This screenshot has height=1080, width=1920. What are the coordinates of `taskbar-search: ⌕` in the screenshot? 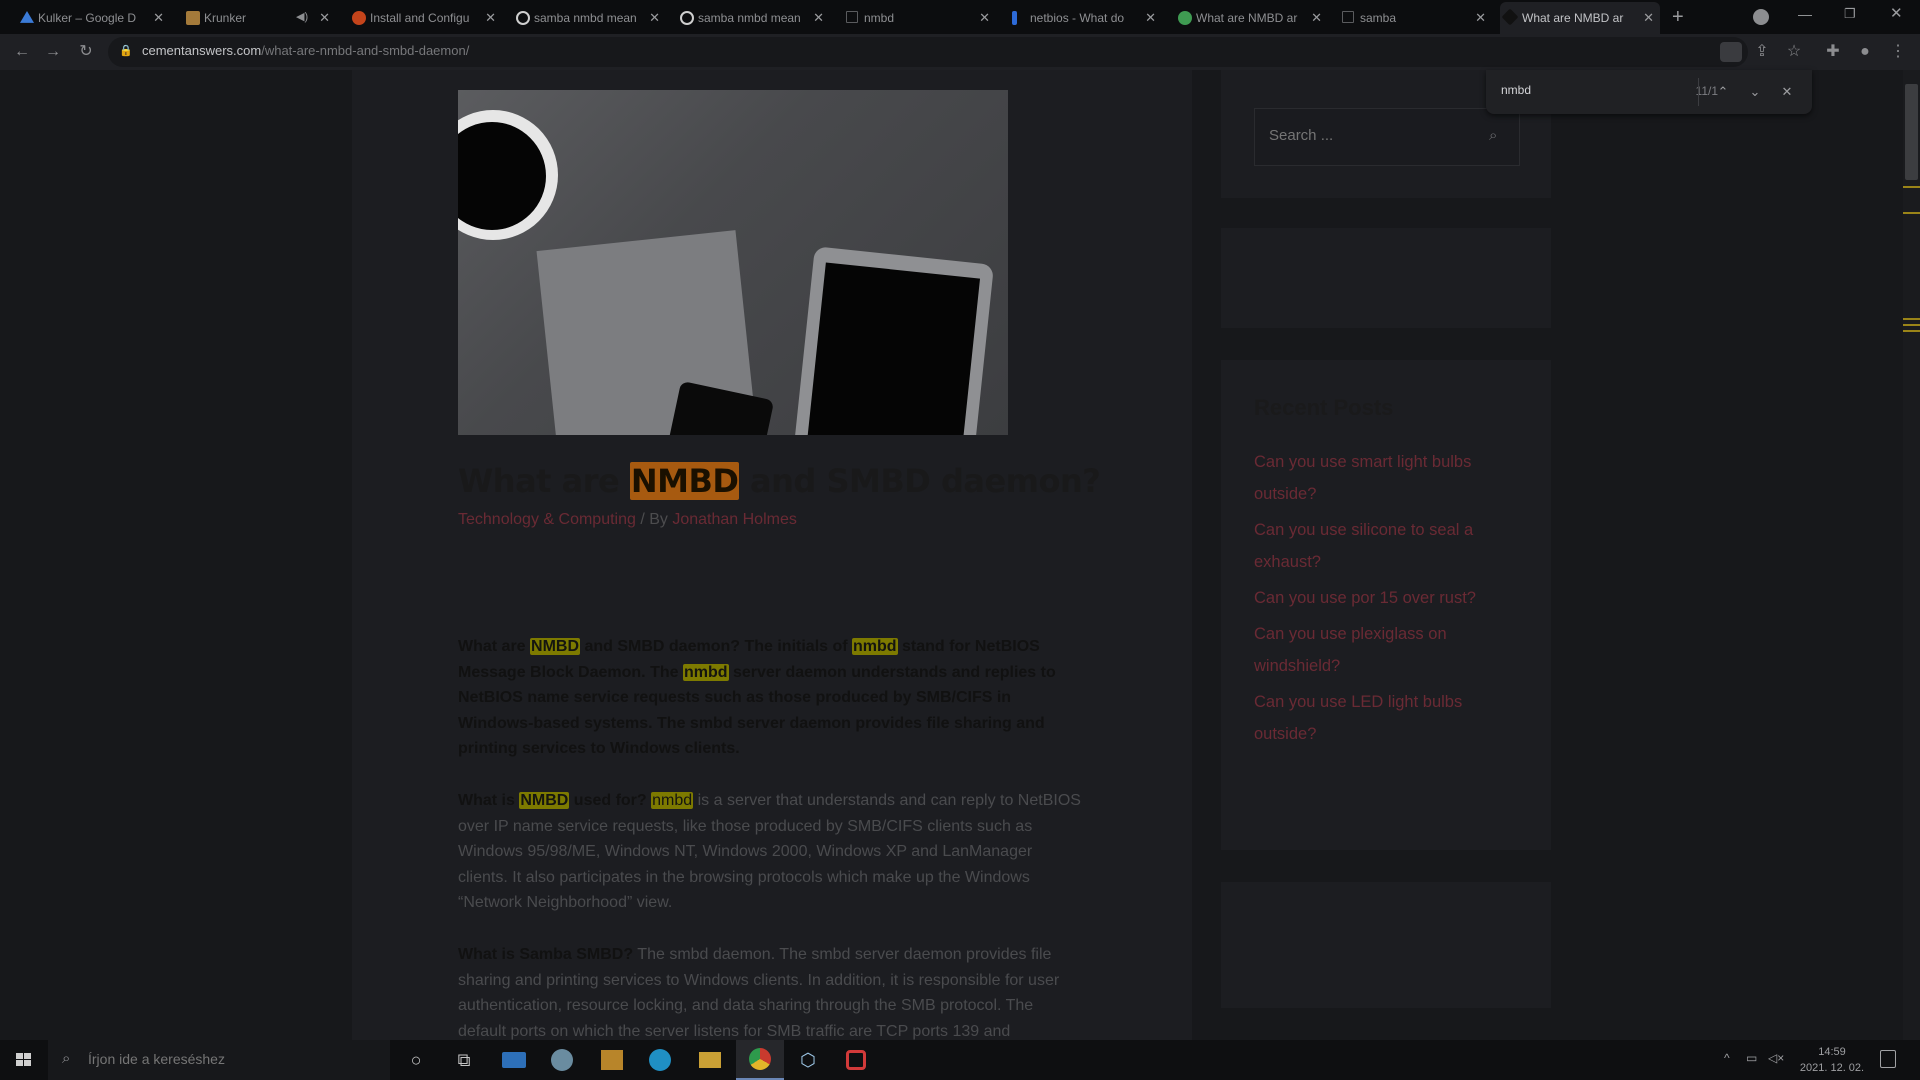 It's located at (219, 1060).